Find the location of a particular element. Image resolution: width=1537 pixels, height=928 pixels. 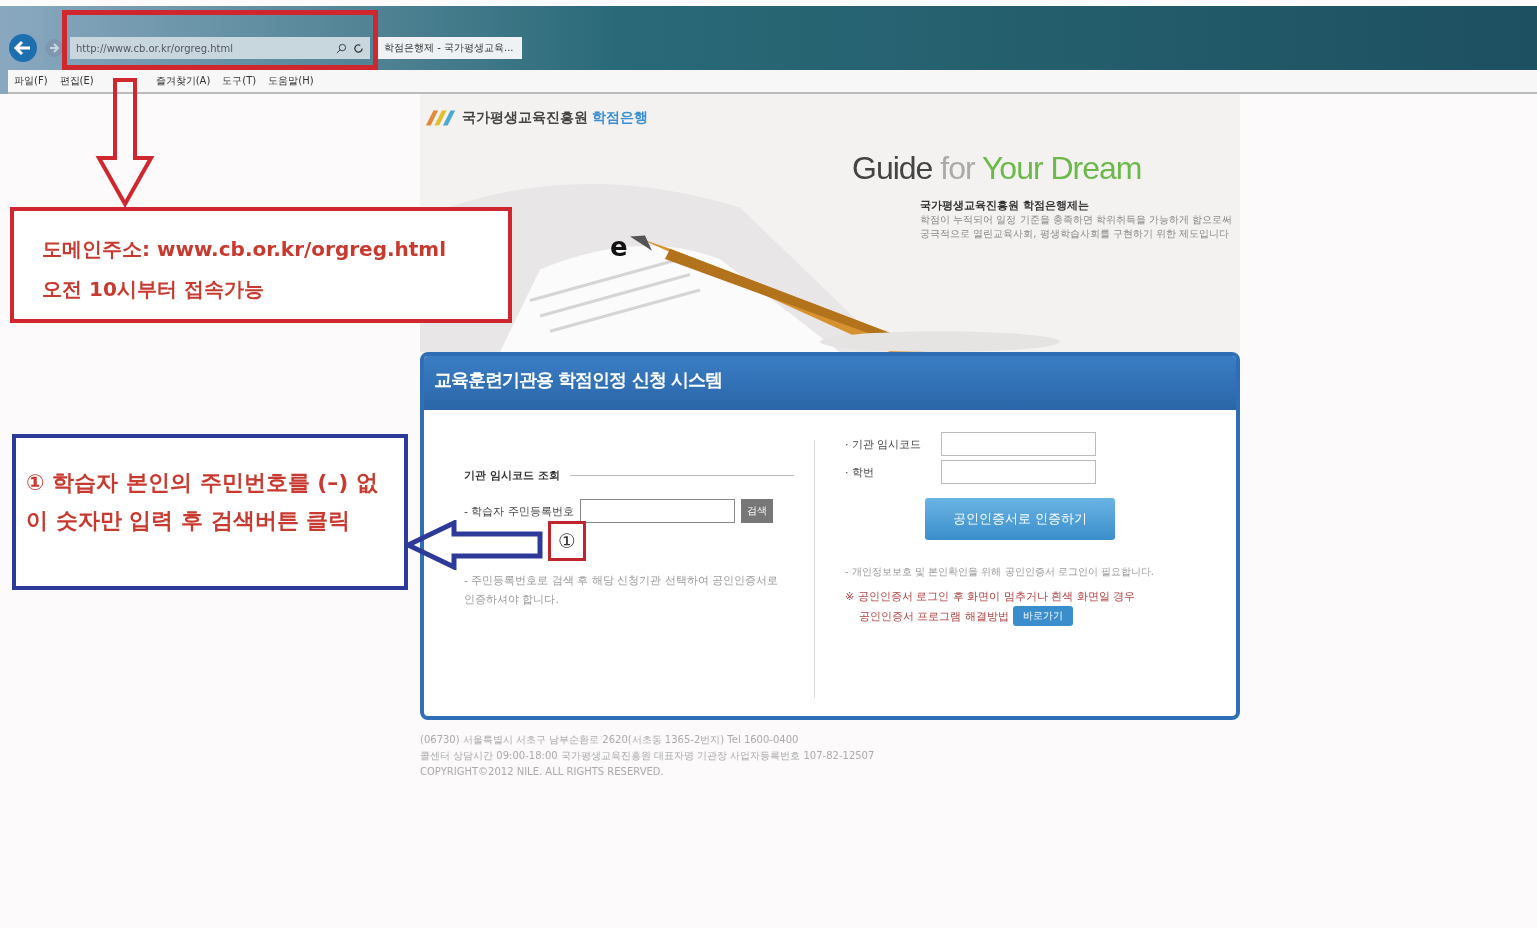

search-icon is located at coordinates (341, 48).